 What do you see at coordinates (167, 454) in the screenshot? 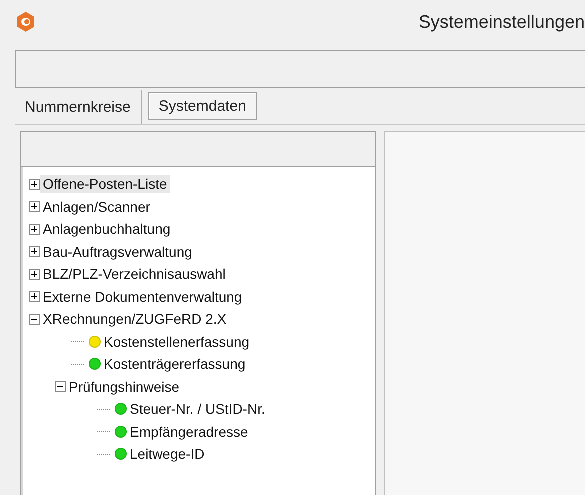
I see `tree-item: Leitwege-ID` at bounding box center [167, 454].